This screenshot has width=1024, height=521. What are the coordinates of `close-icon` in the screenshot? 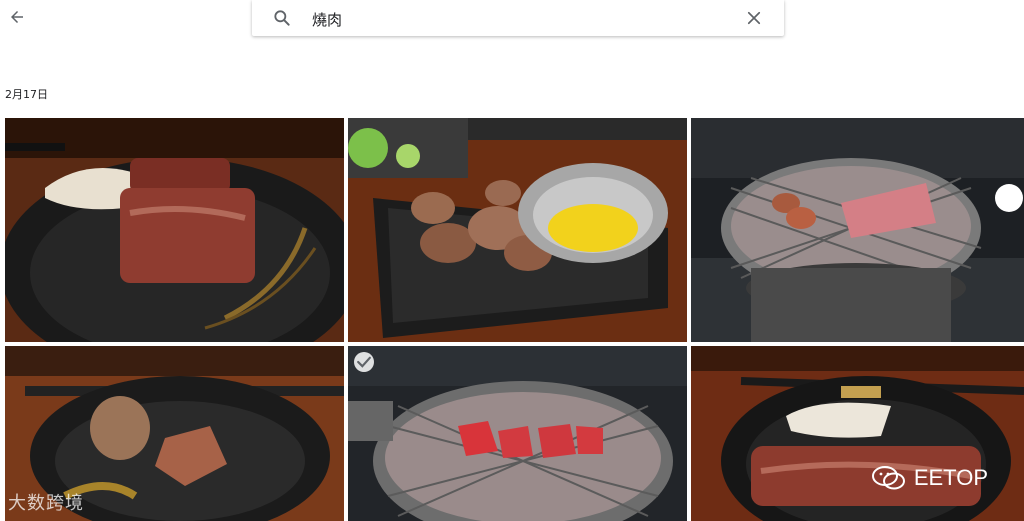 It's located at (754, 18).